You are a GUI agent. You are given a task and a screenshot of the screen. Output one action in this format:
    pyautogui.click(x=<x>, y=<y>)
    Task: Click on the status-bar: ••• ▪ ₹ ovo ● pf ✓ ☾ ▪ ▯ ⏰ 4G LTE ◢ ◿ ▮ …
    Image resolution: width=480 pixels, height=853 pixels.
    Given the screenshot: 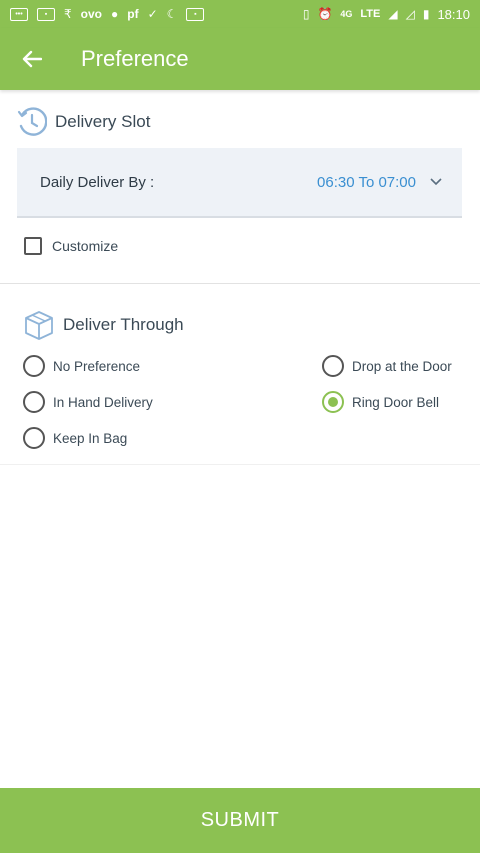 What is the action you would take?
    pyautogui.click(x=240, y=14)
    